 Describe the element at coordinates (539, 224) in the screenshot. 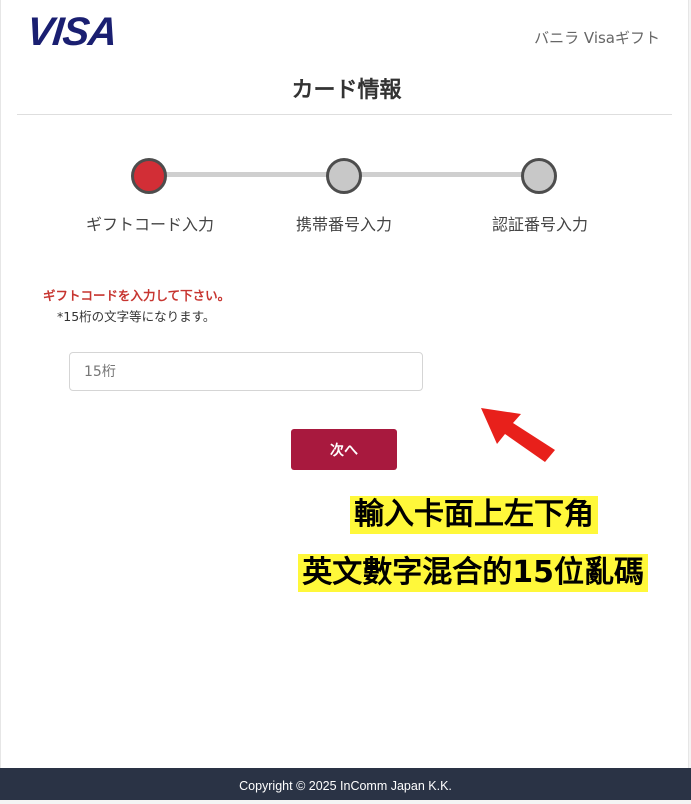

I see `step-3-label: 認証番号入力` at that location.